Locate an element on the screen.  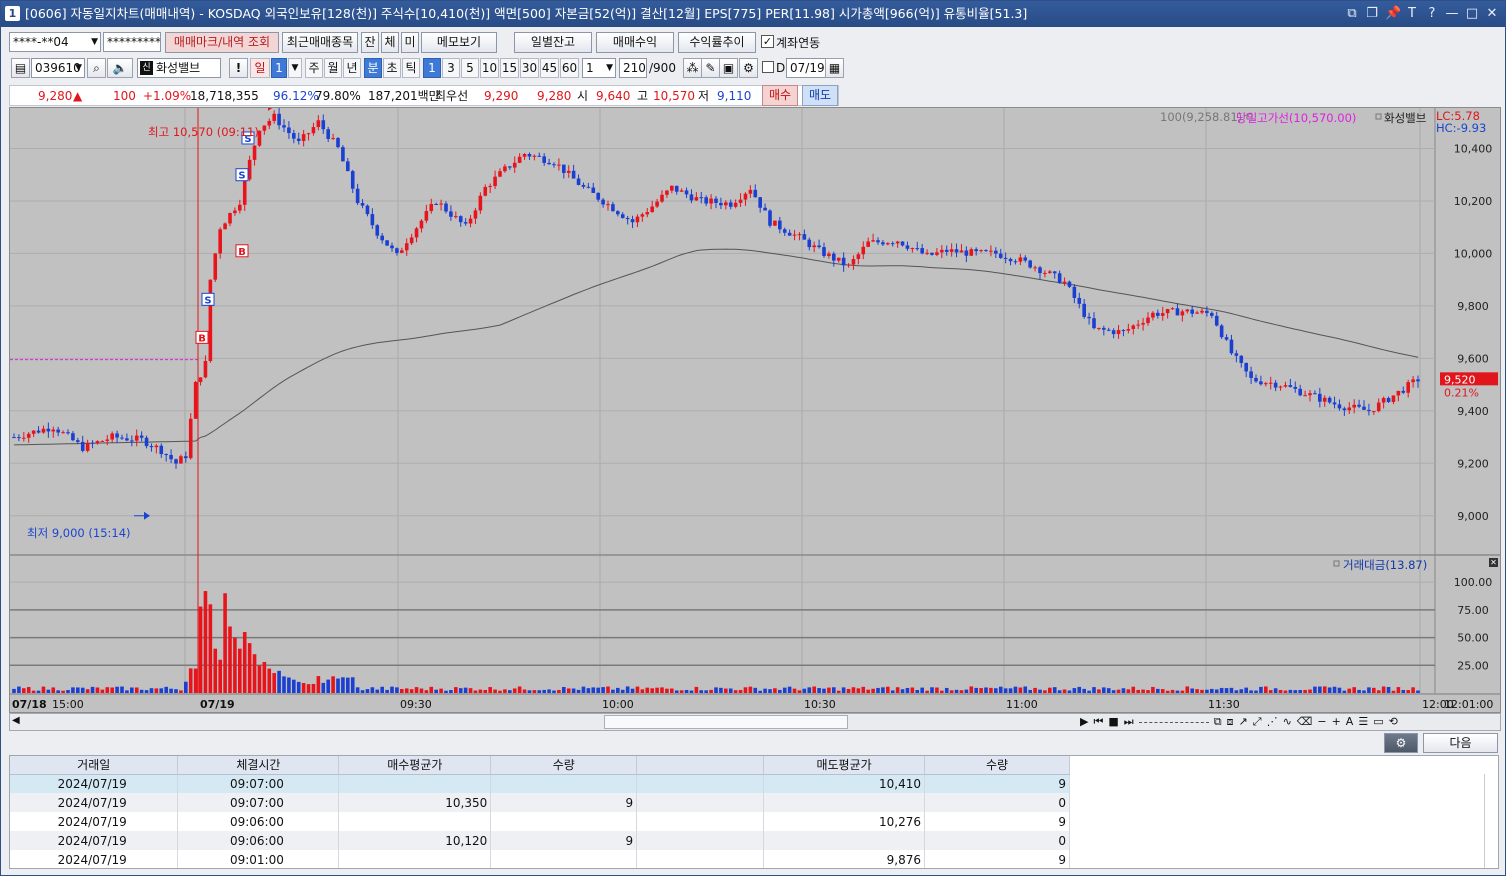
link-account-checkbox: ✓ is located at coordinates (767, 41).